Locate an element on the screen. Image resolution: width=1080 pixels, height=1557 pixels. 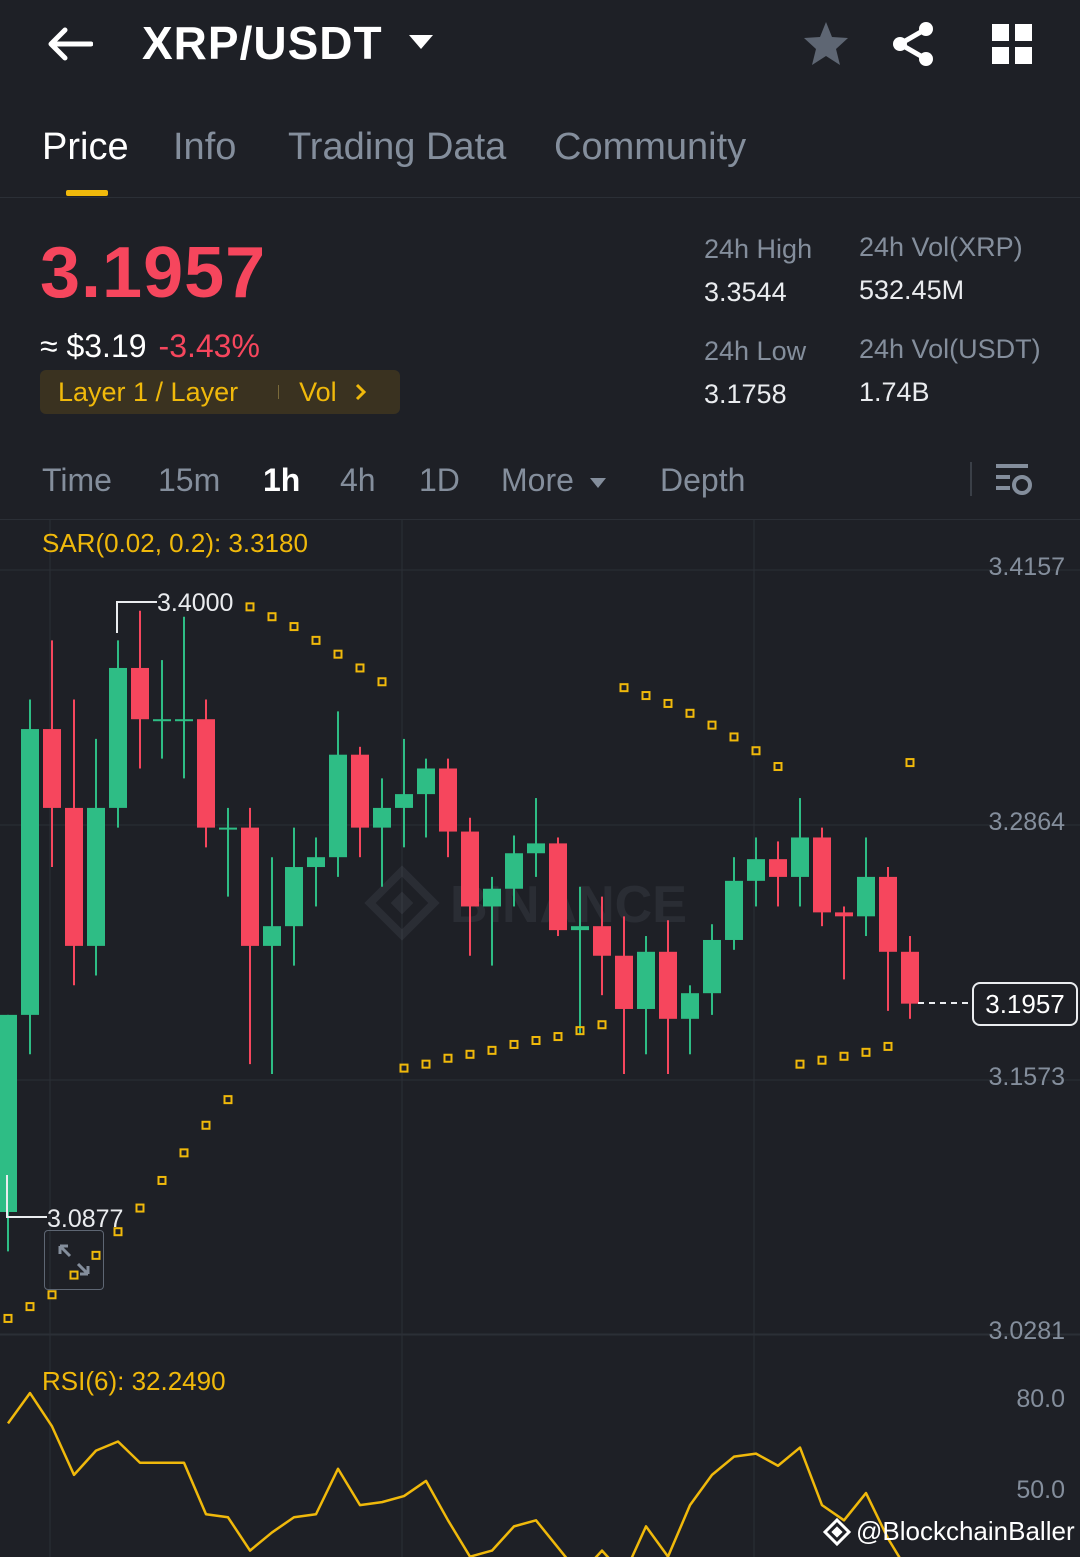
interval-1h: 1h is located at coordinates (281, 480).